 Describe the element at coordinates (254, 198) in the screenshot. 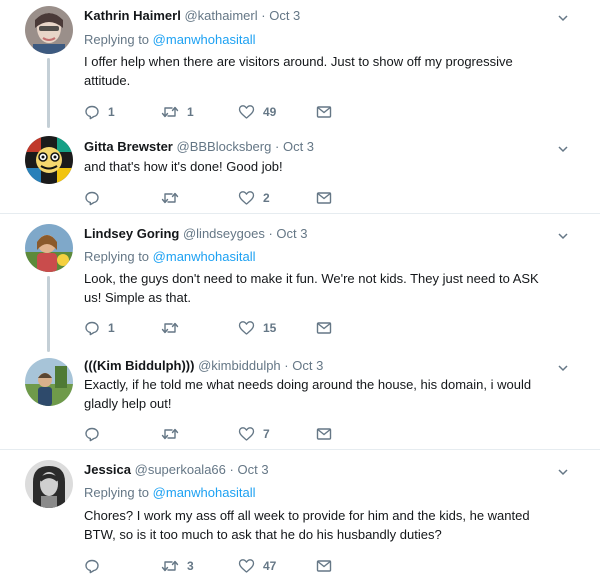

I see `like-button: 2` at that location.